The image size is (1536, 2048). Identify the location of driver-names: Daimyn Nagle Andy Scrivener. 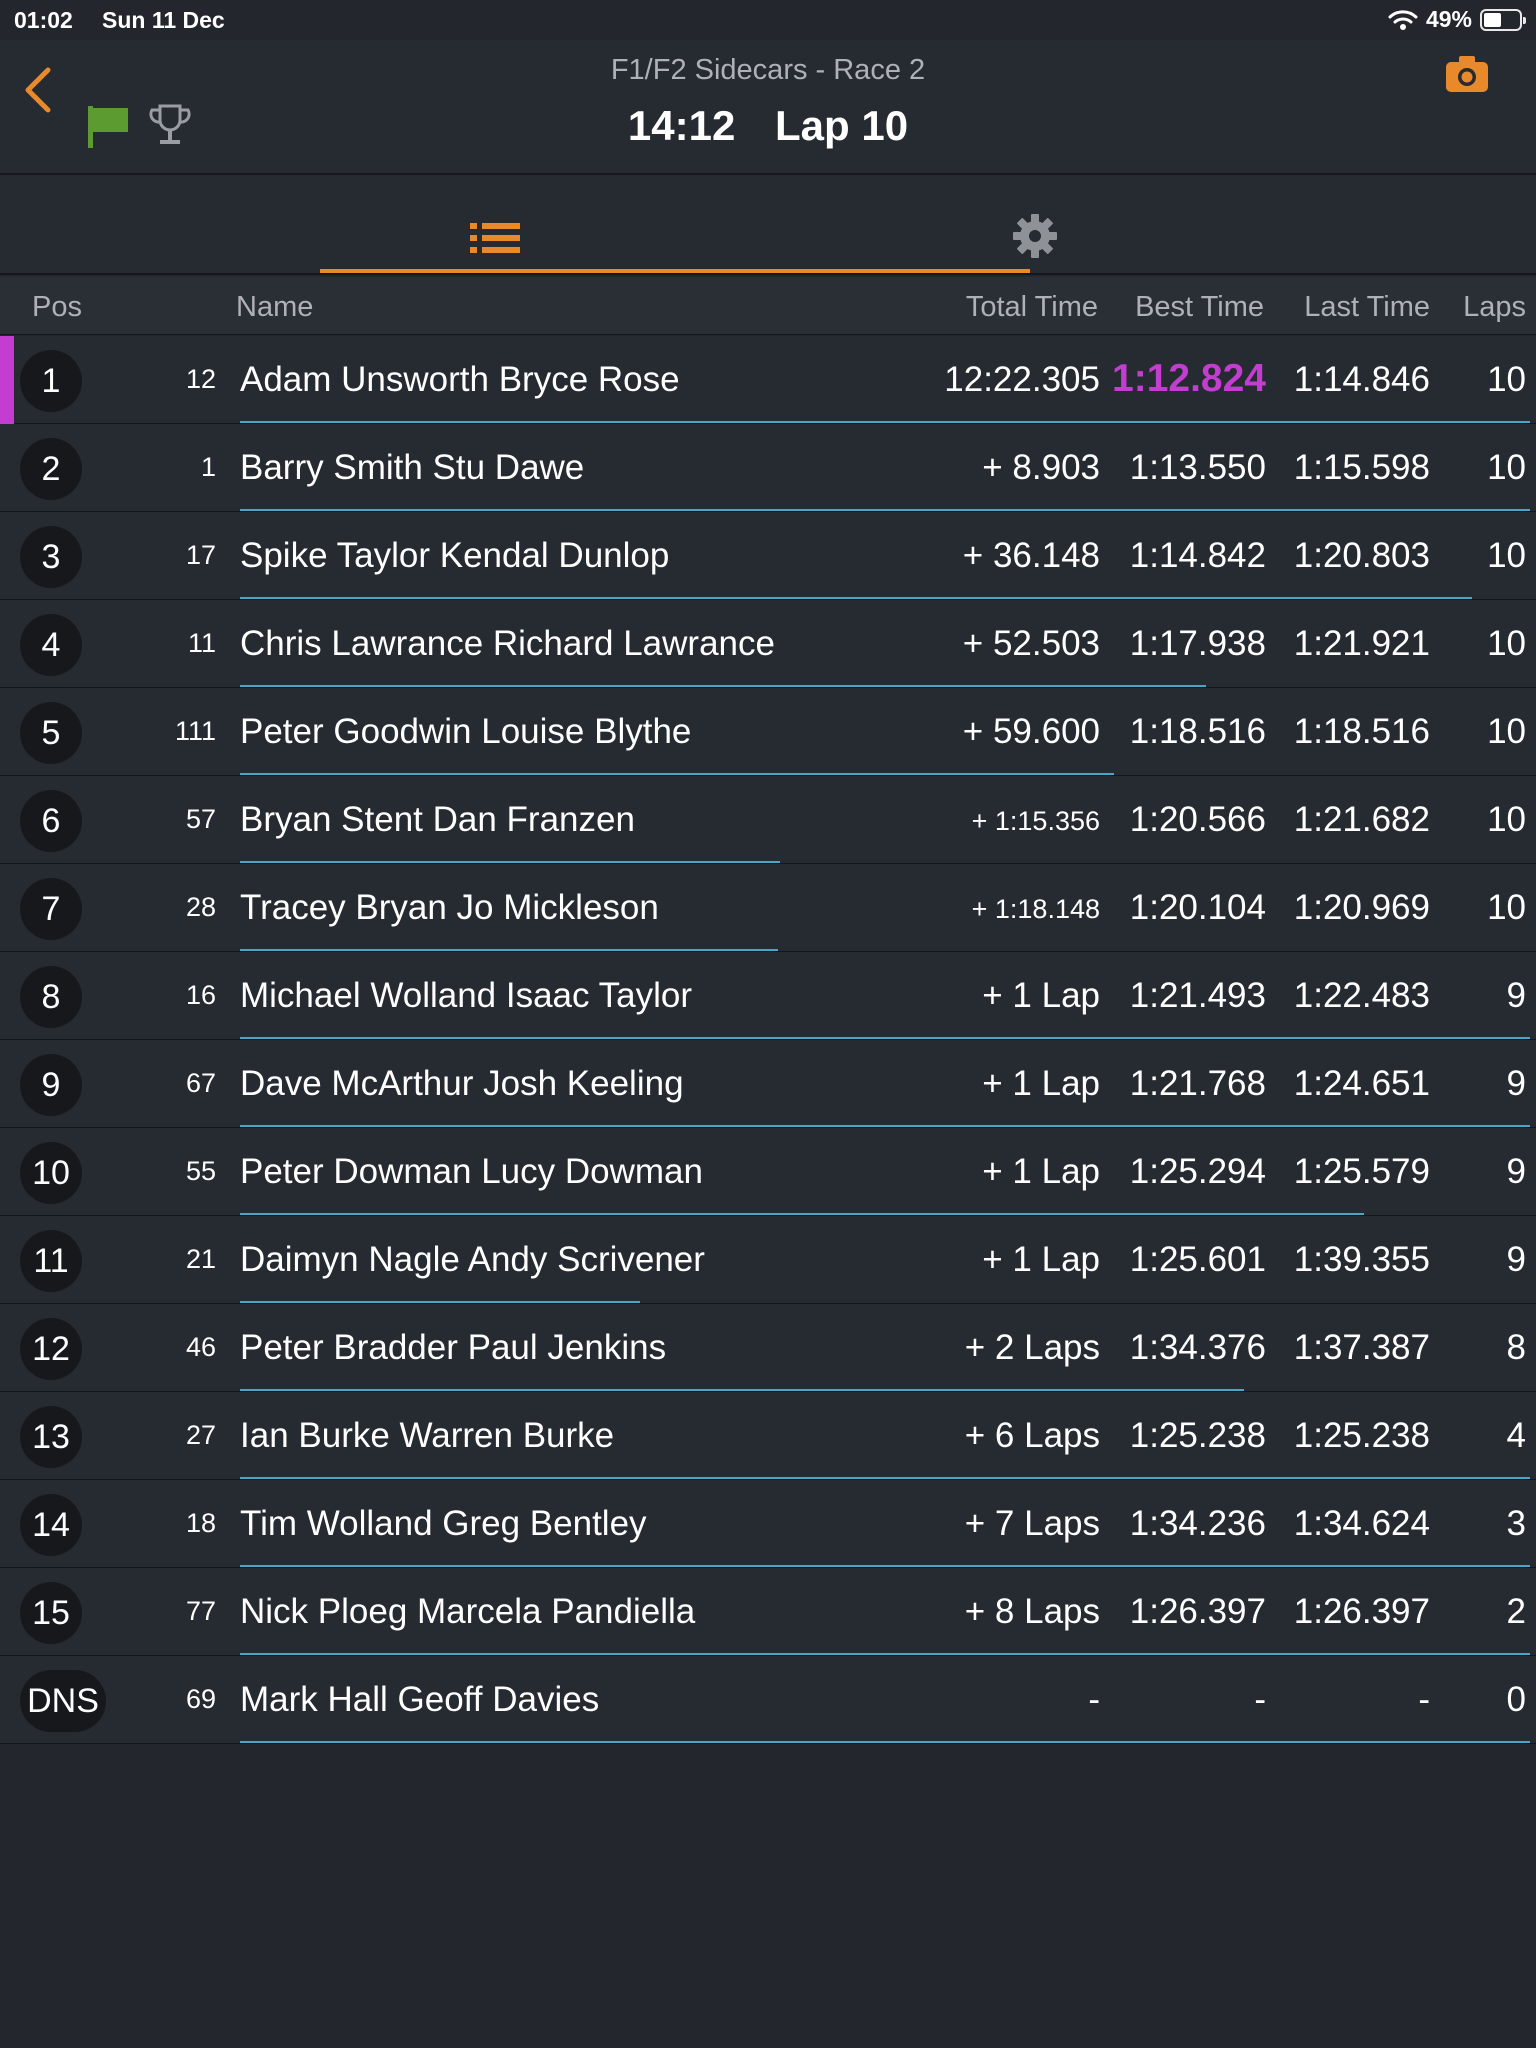
(472, 1259).